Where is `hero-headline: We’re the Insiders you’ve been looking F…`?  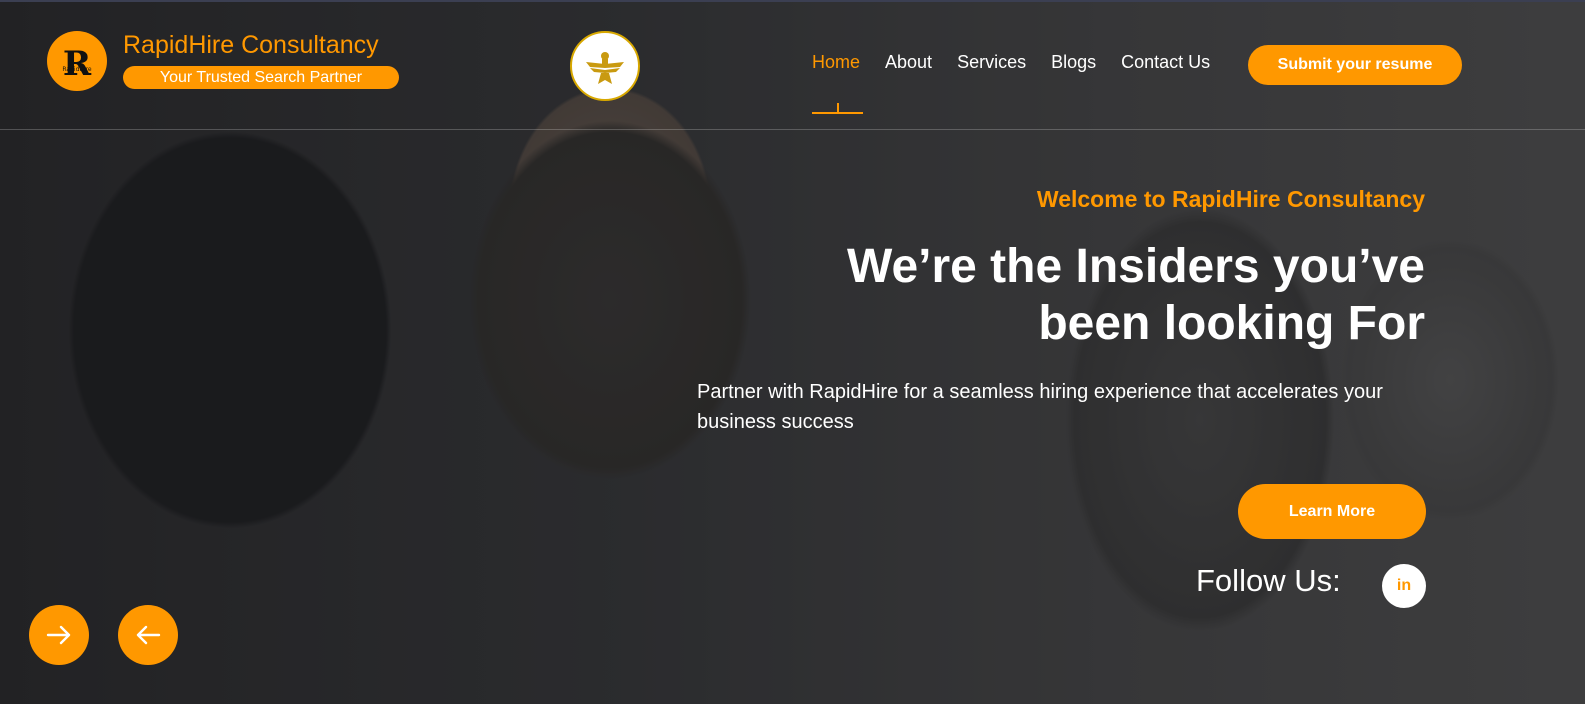
hero-headline: We’re the Insiders you’ve been looking F… is located at coordinates (1075, 295).